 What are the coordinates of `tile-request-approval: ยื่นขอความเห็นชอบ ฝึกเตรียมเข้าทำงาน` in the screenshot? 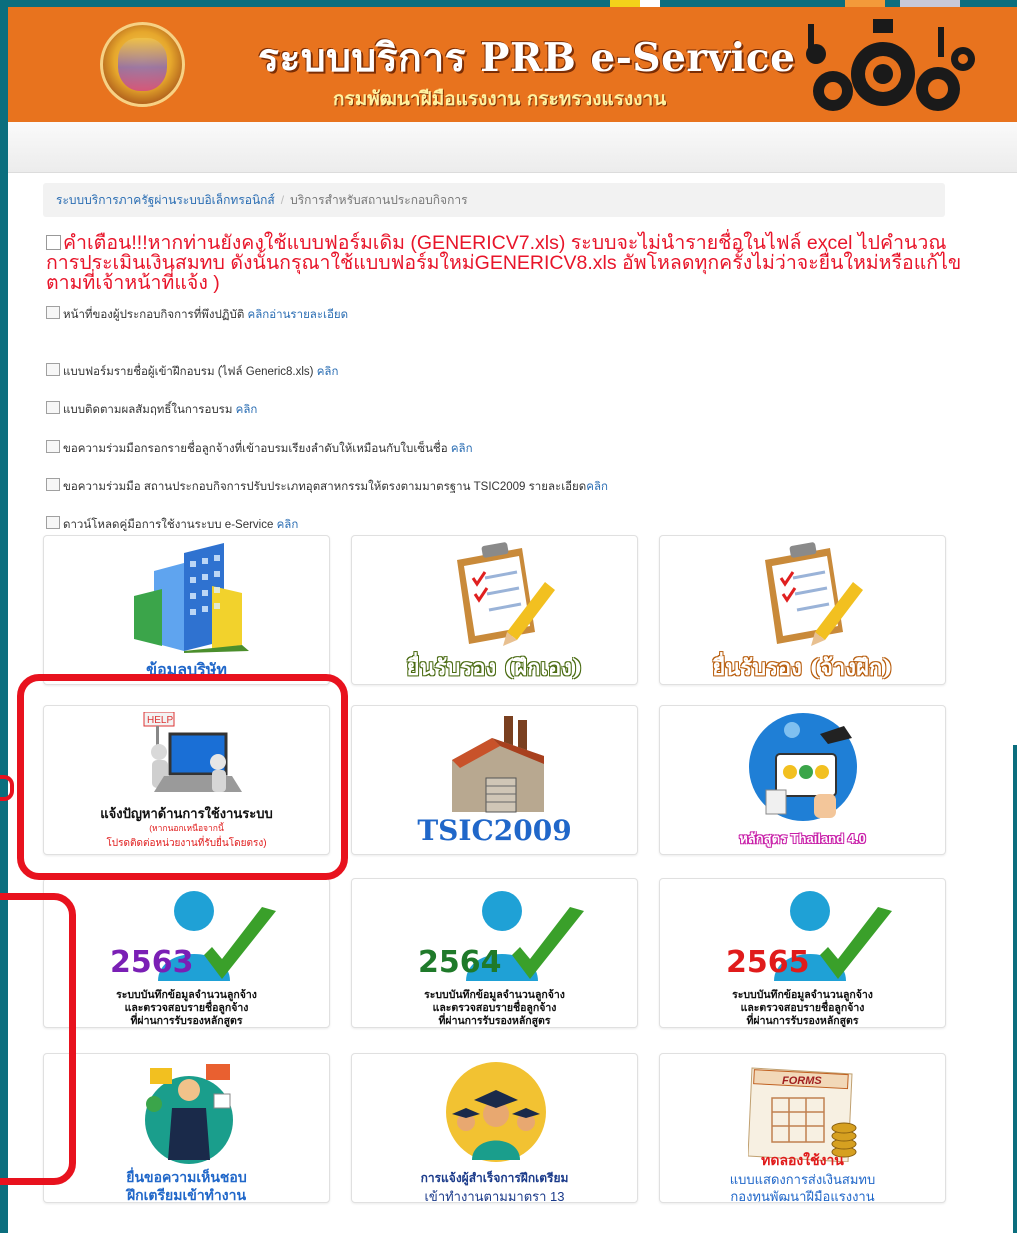 It's located at (186, 1128).